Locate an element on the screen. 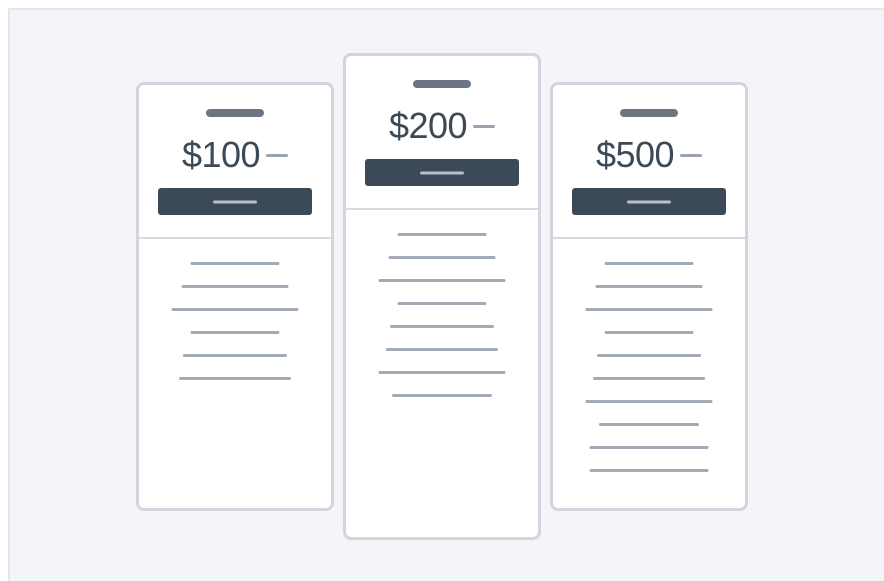 Image resolution: width=884 pixels, height=581 pixels. plan-price: $200 is located at coordinates (428, 125).